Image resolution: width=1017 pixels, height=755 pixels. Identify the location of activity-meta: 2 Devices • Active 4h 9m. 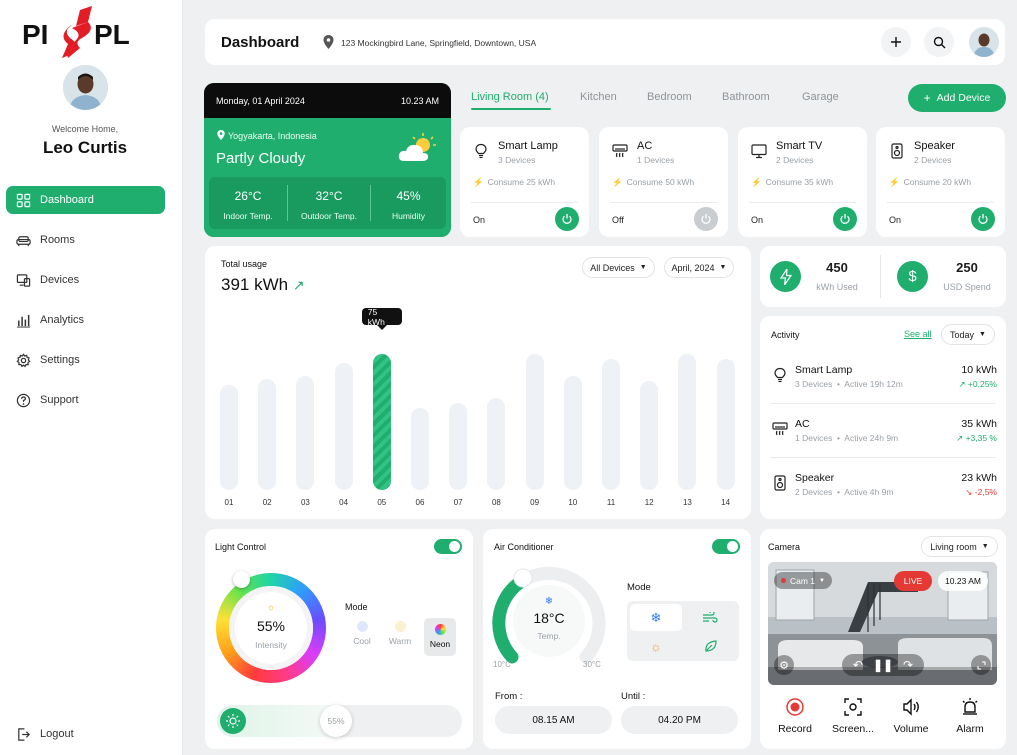
(844, 492).